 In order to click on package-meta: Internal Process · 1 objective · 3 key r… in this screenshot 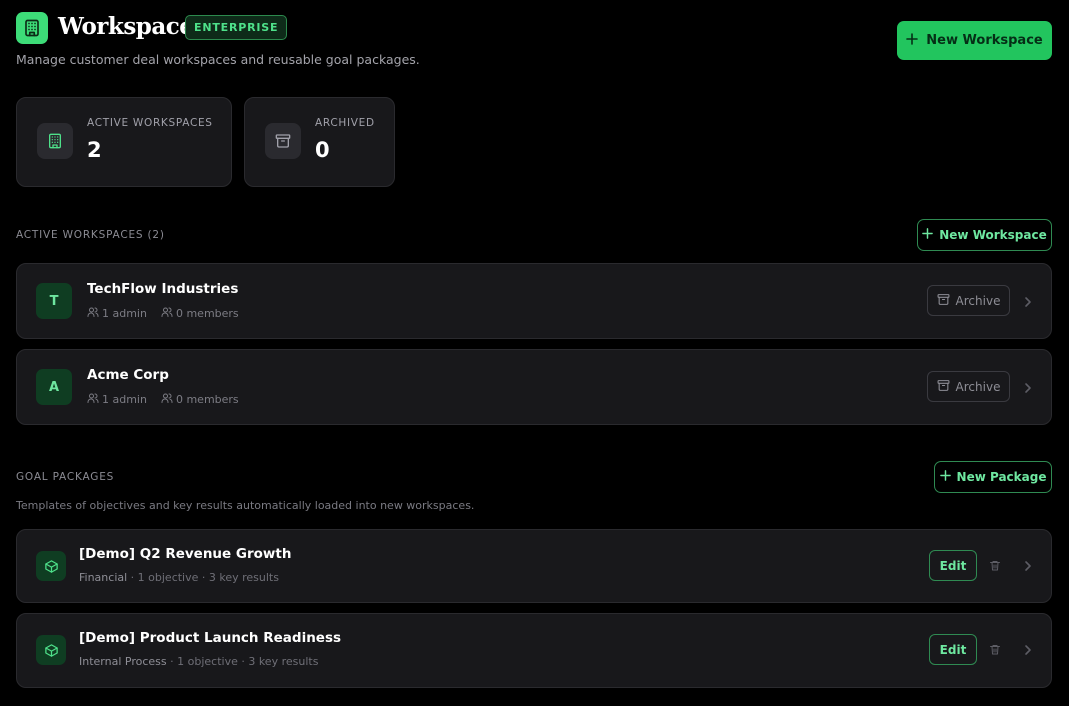, I will do `click(198, 661)`.